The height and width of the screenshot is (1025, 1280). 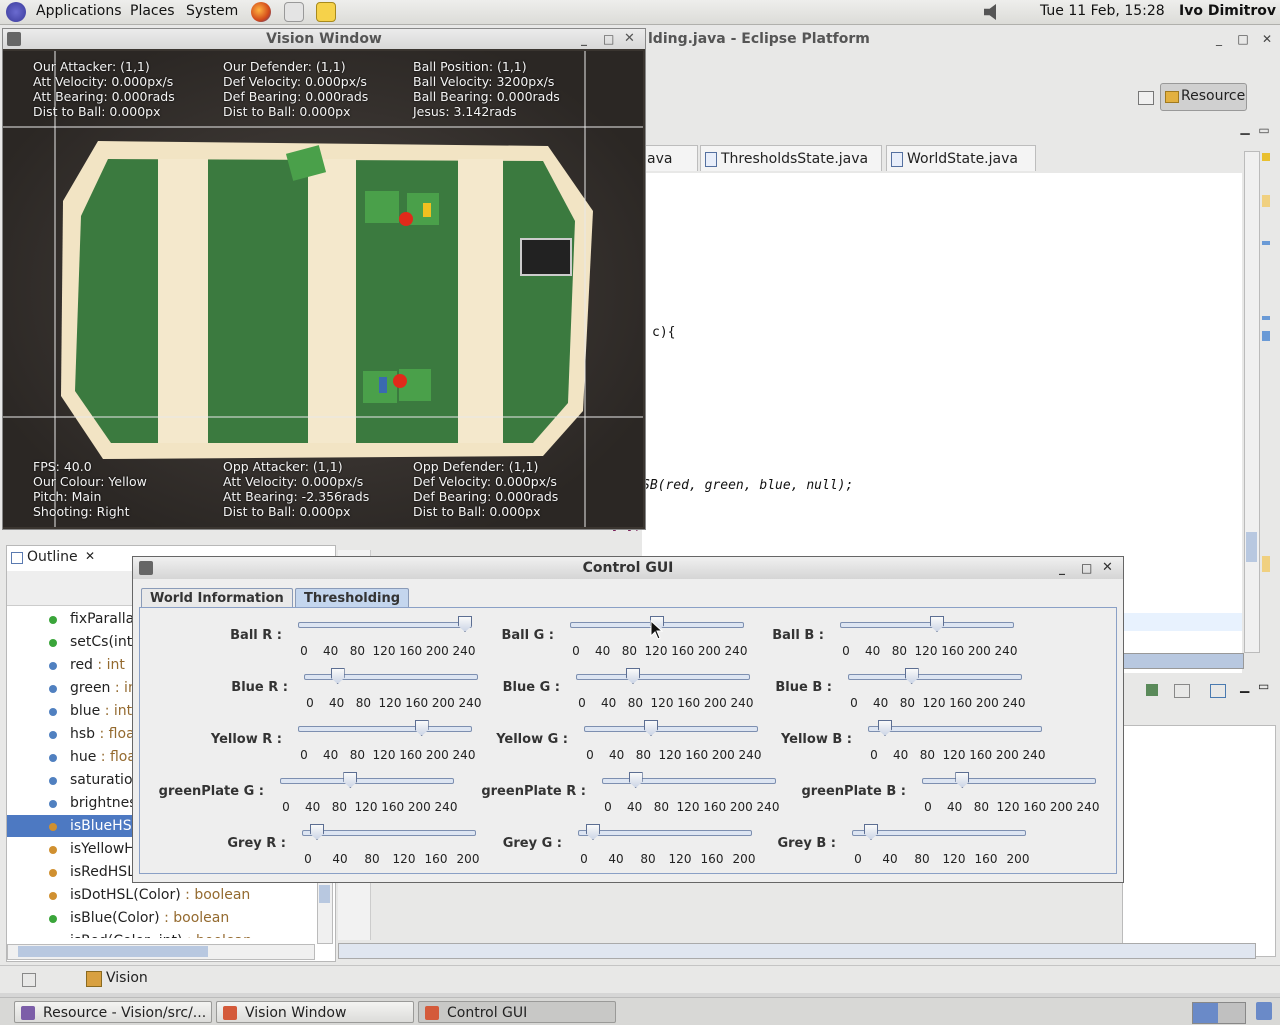 I want to click on firefox-icon, so click(x=261, y=12).